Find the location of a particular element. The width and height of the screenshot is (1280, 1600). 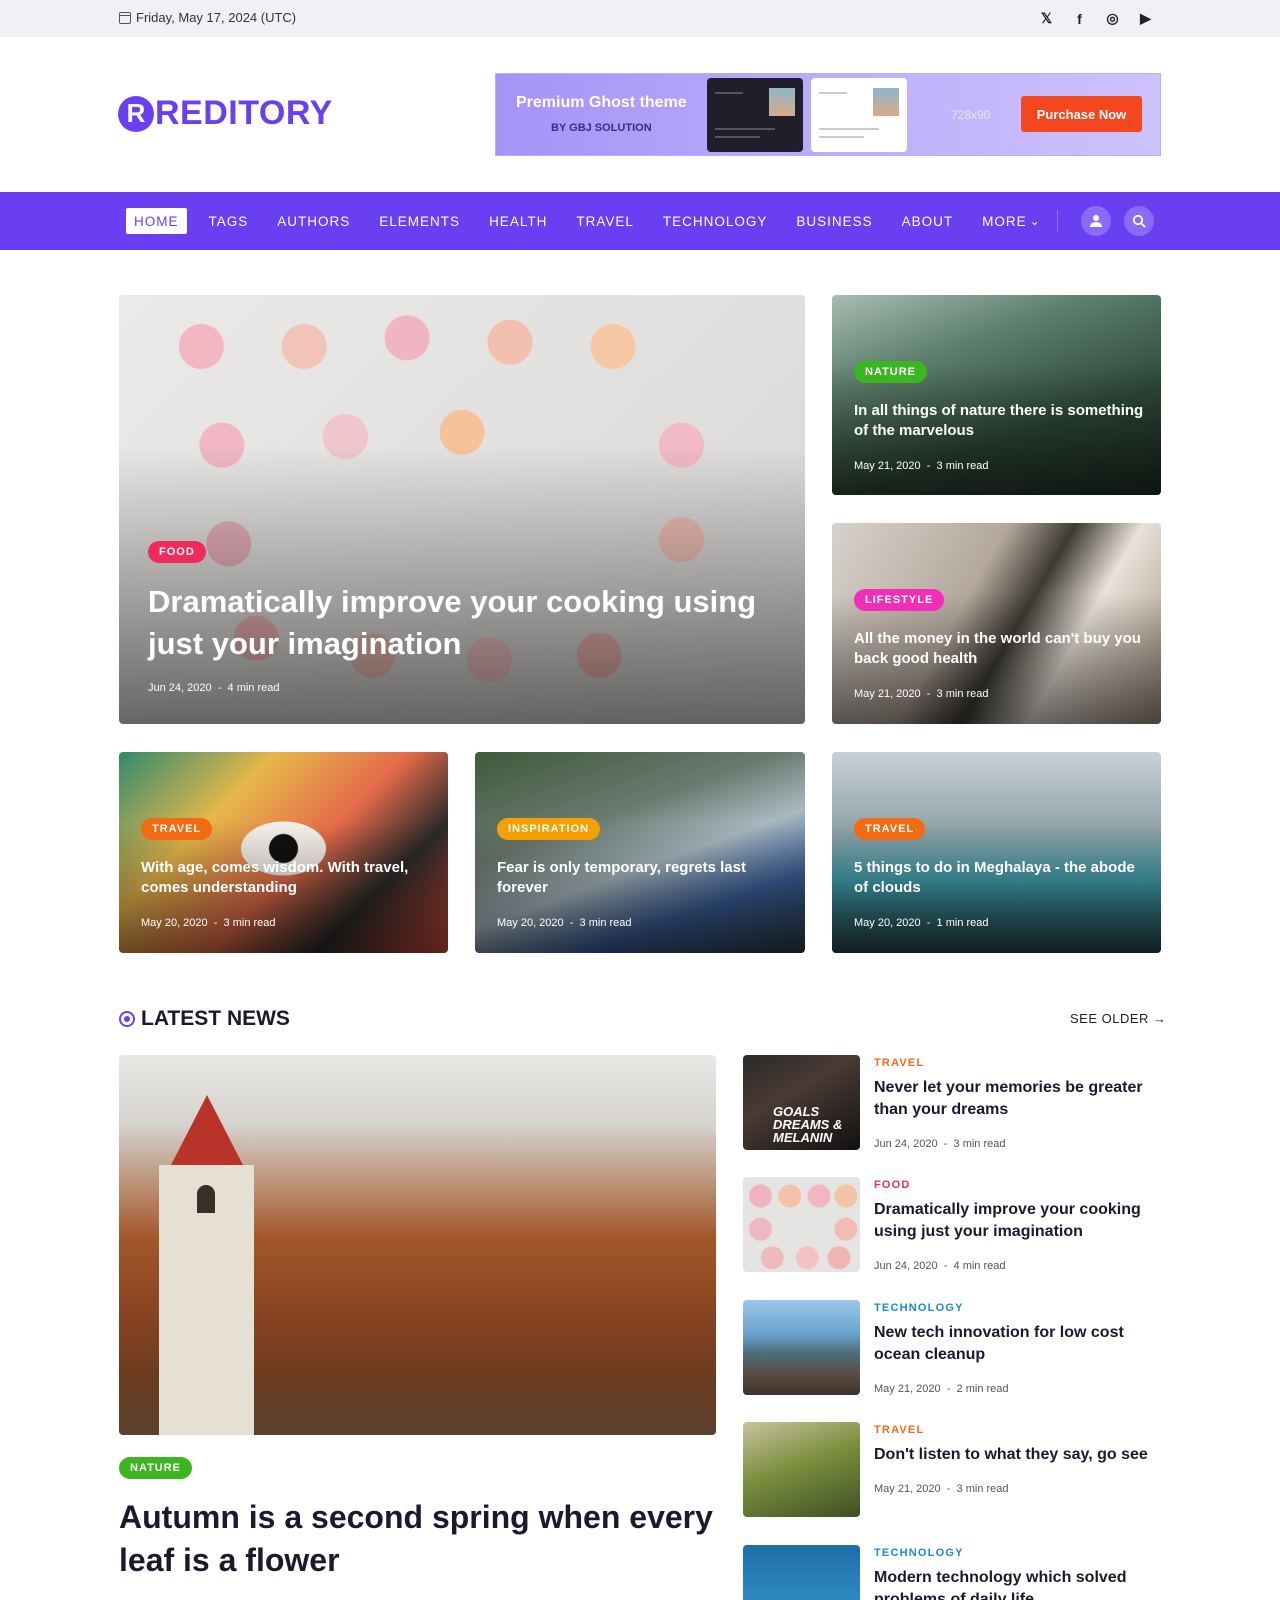

nav-more: MORE ⌄ is located at coordinates (1011, 221).